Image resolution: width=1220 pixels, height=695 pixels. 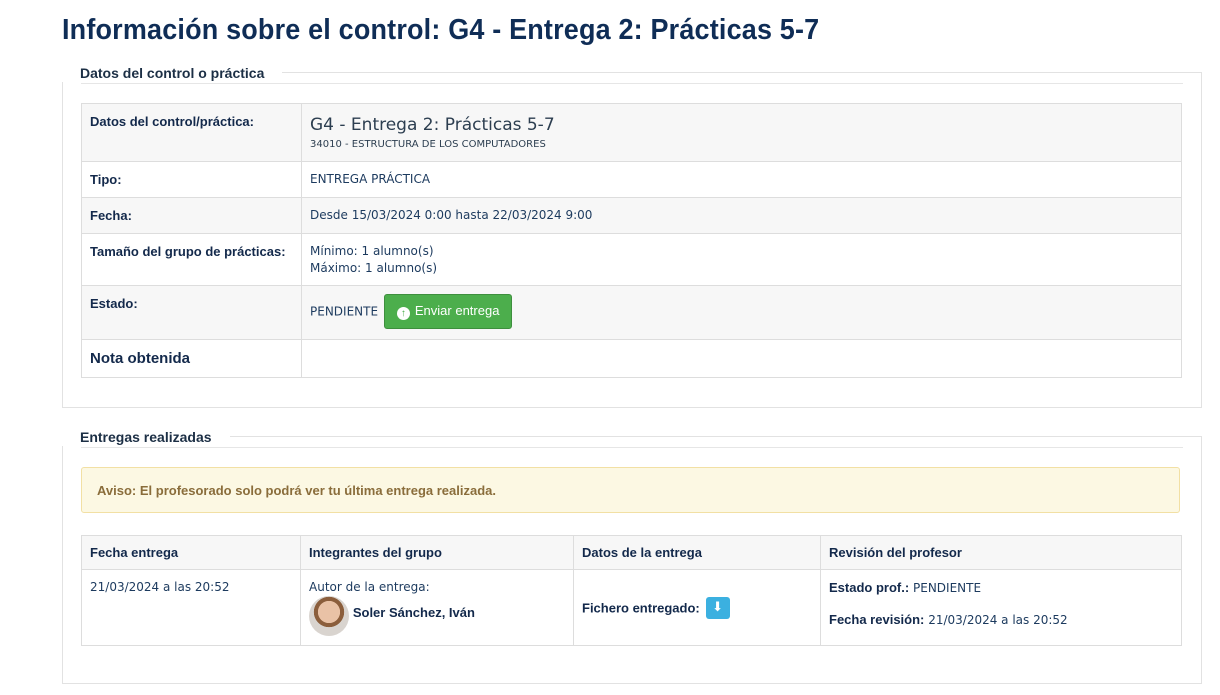 I want to click on send-delivery-label: Enviar entrega, so click(x=457, y=310).